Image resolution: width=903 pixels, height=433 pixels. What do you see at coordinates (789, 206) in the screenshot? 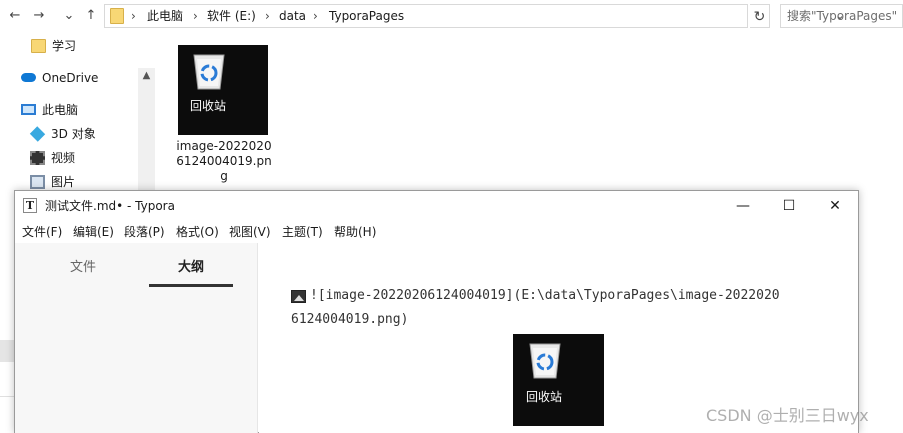
I see `maximize-icon: ☐` at bounding box center [789, 206].